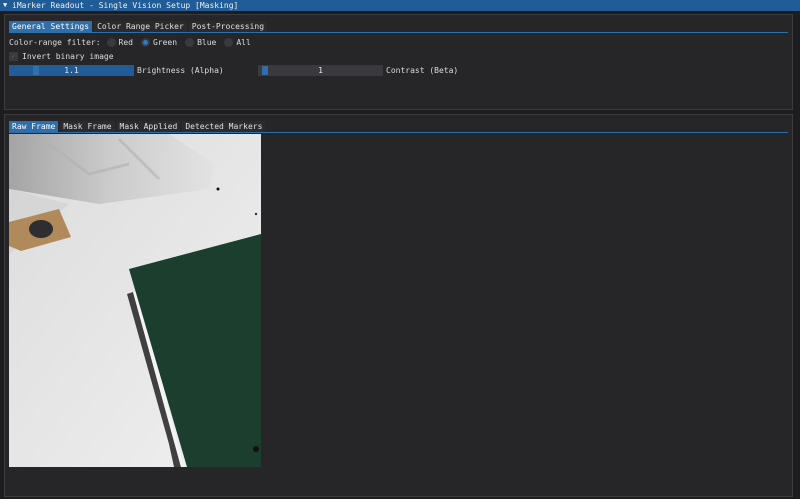 Image resolution: width=800 pixels, height=499 pixels. I want to click on radio-all: All, so click(237, 42).